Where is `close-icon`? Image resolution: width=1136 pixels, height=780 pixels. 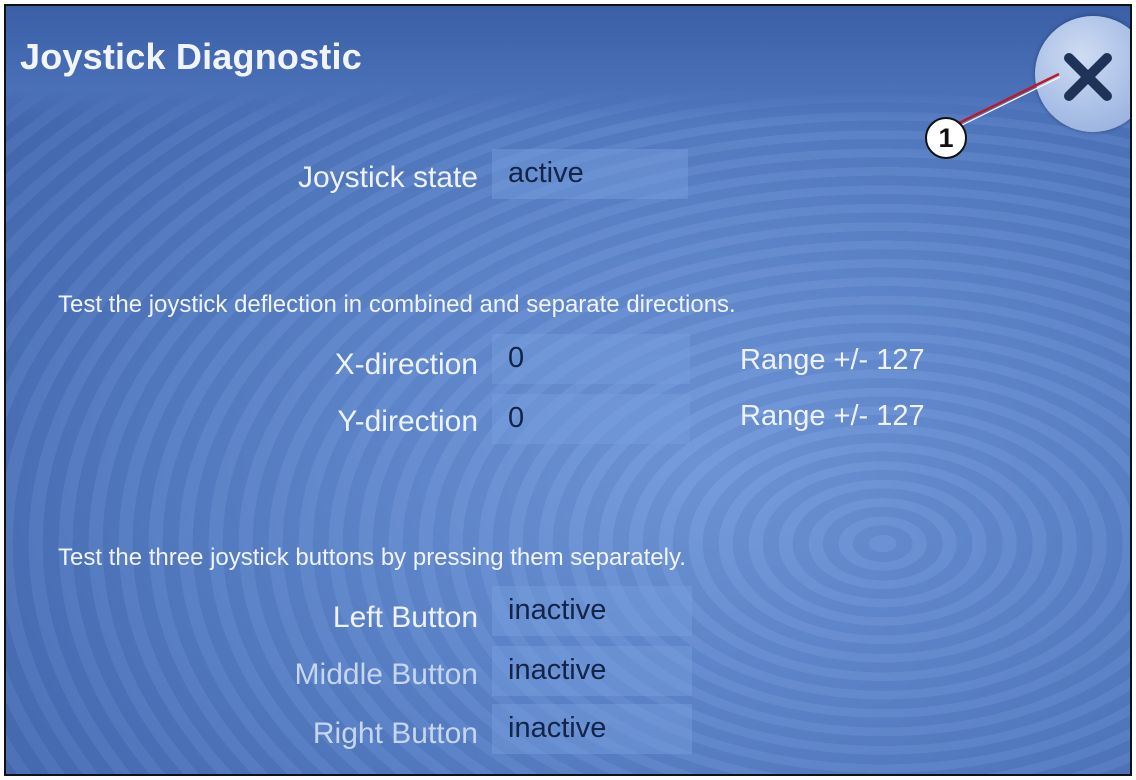 close-icon is located at coordinates (1088, 77).